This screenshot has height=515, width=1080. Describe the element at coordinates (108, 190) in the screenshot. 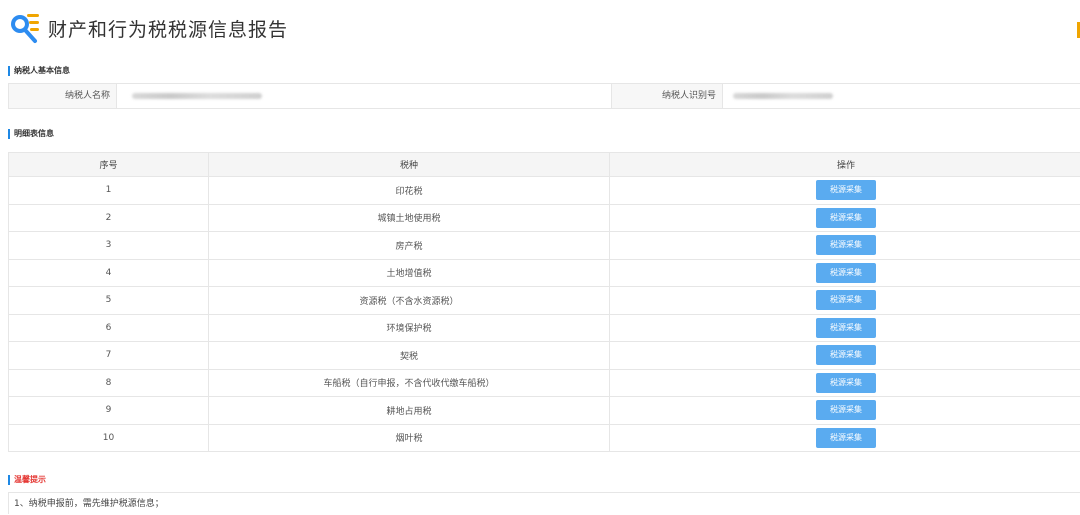

I see `row-number: 1` at that location.